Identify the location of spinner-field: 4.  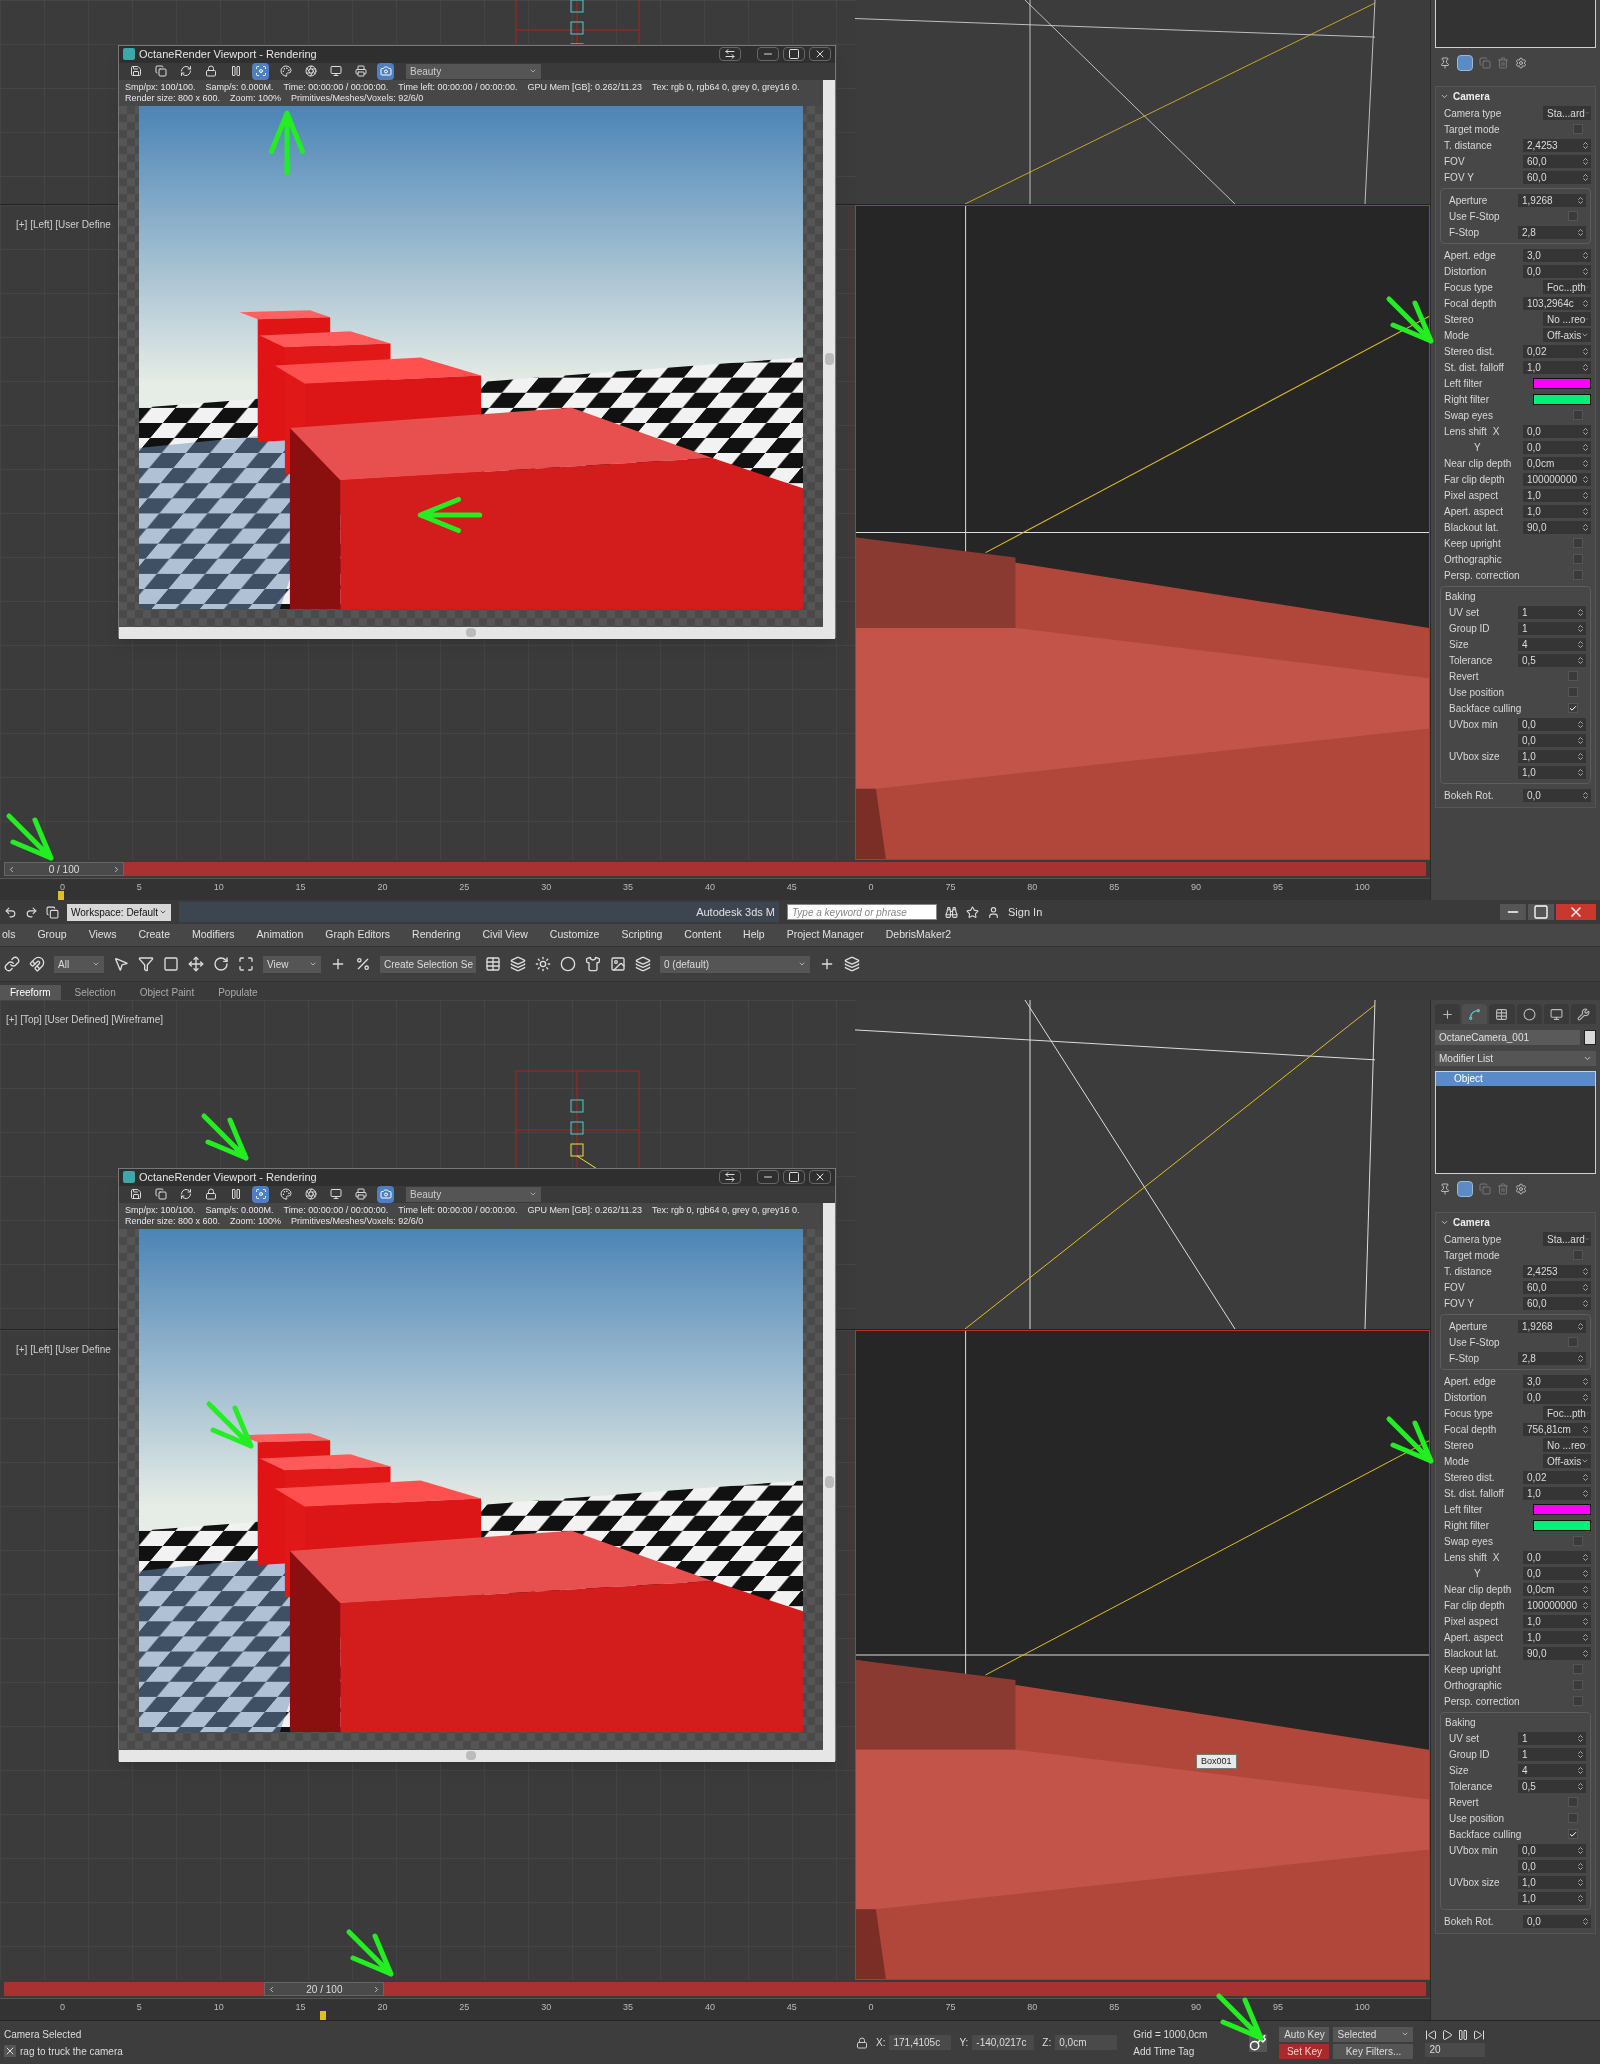
(1552, 1770).